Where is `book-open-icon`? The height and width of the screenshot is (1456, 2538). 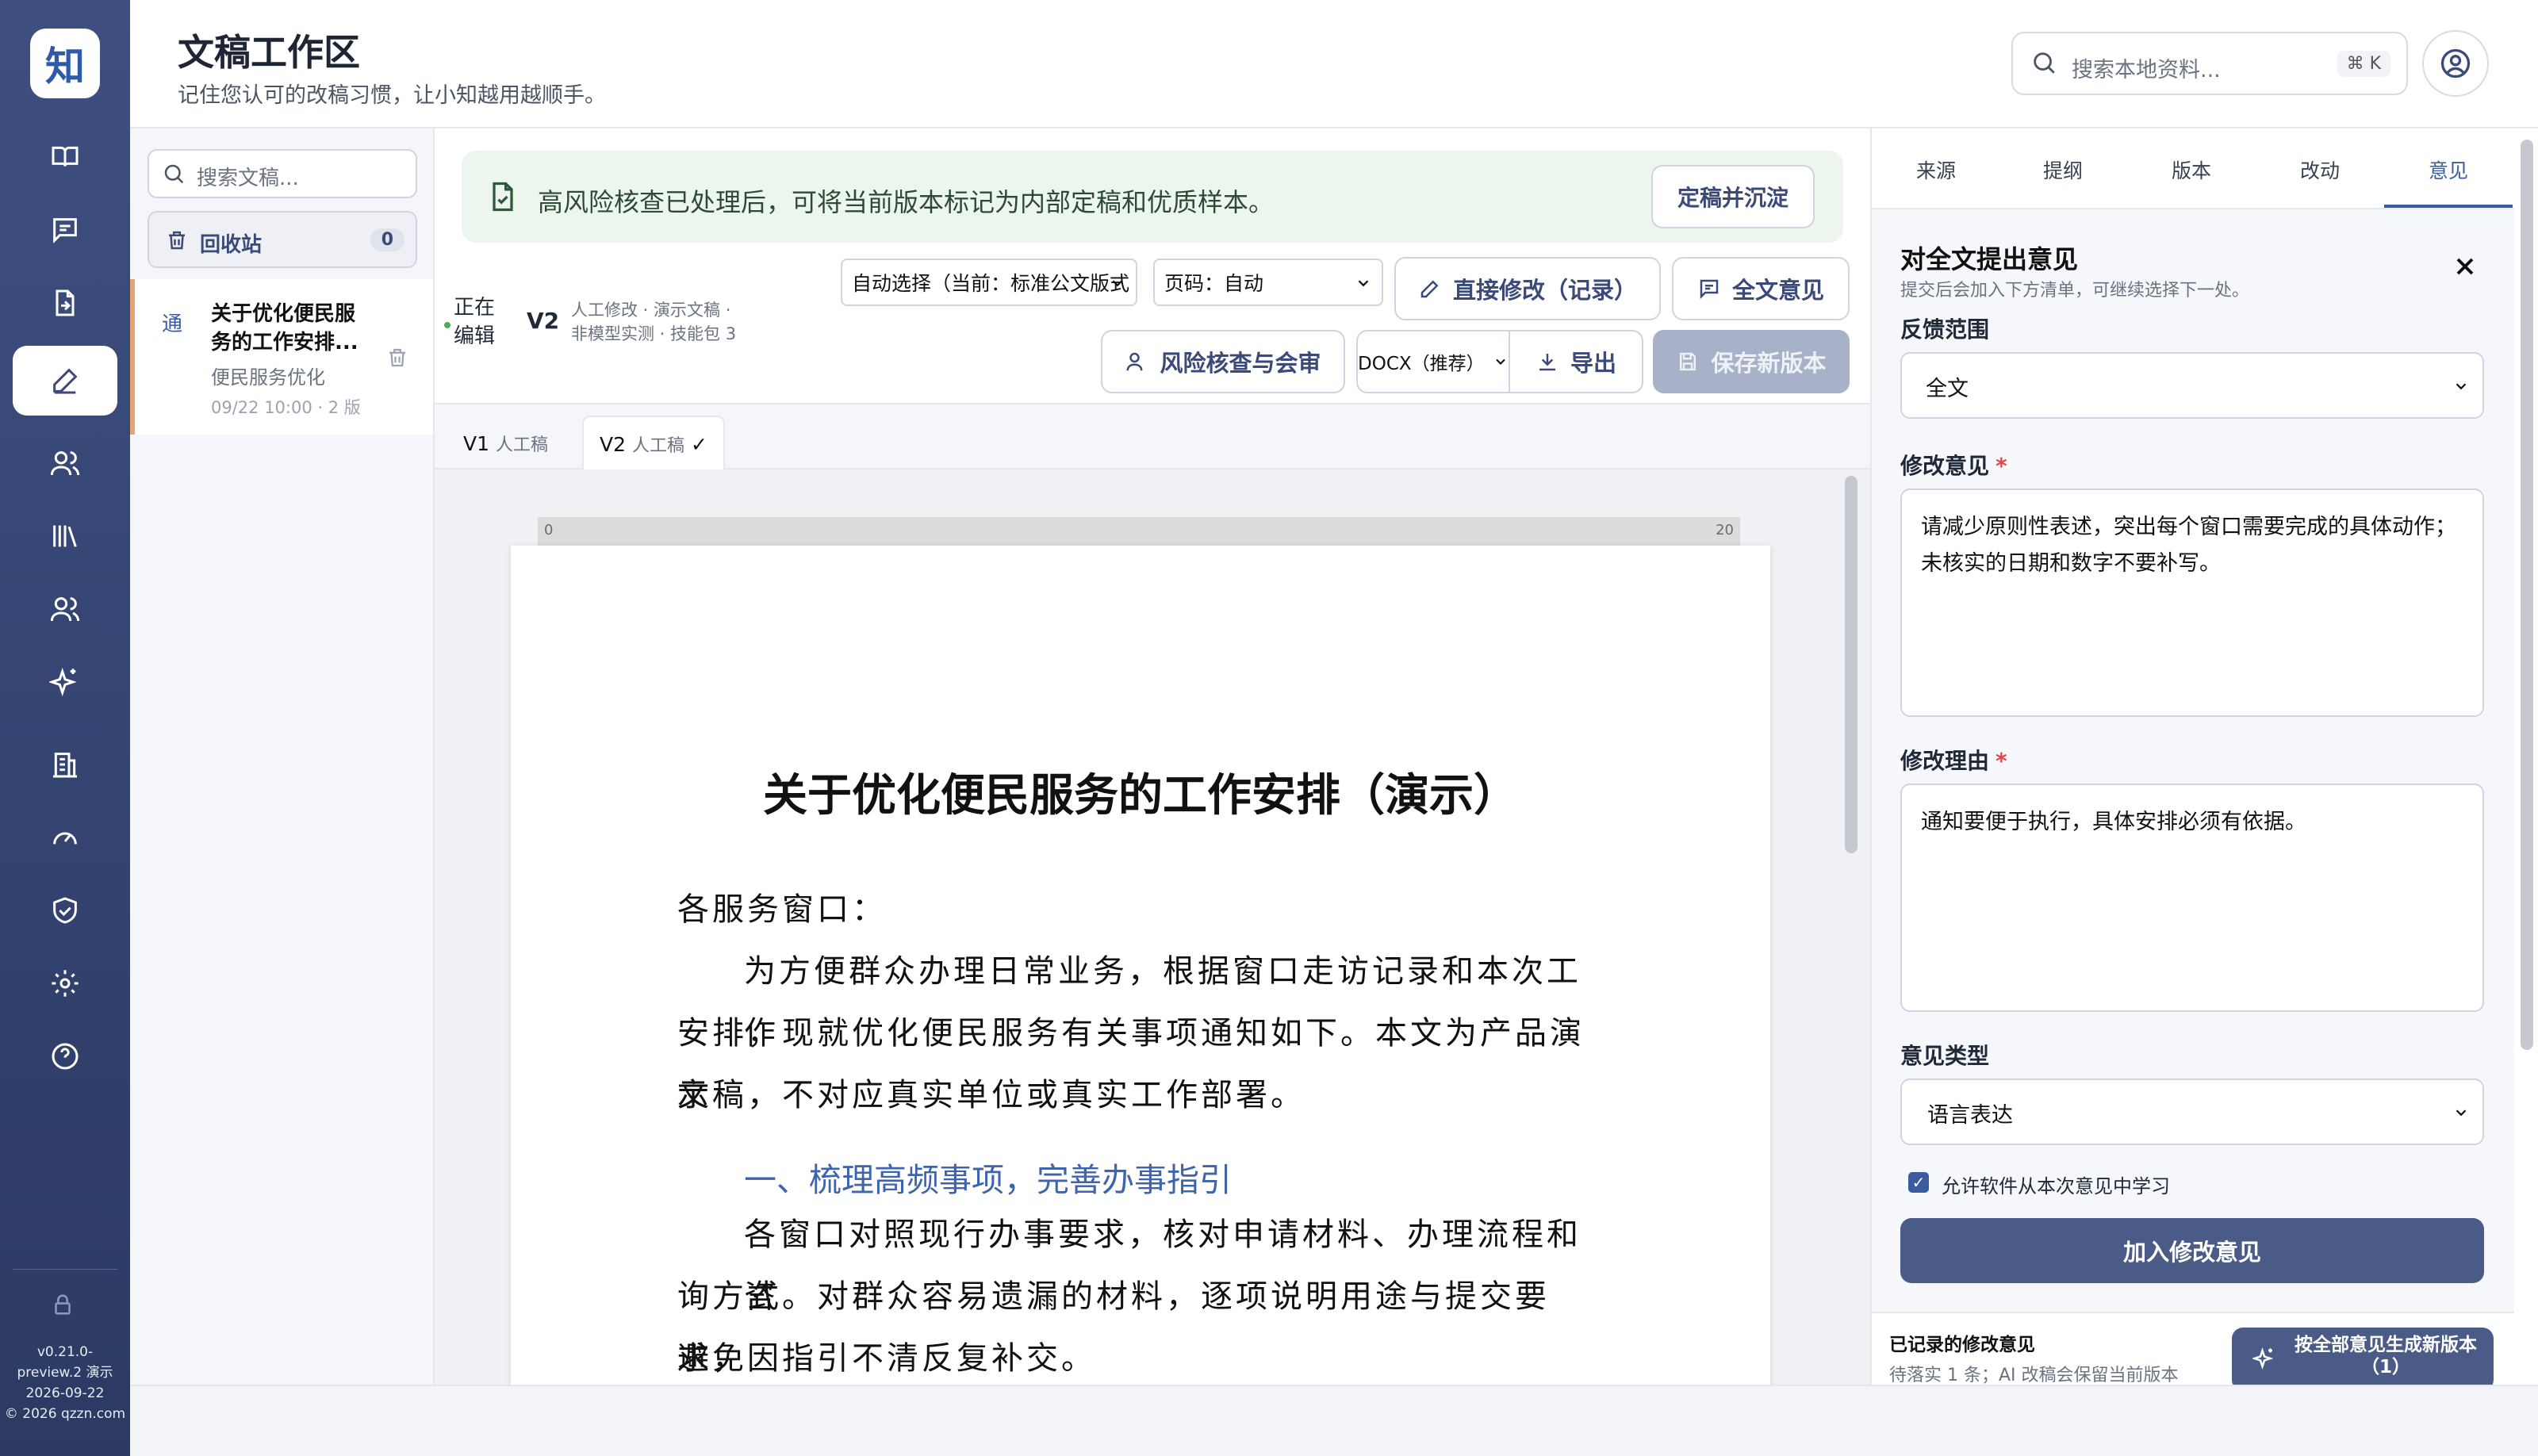
book-open-icon is located at coordinates (65, 157).